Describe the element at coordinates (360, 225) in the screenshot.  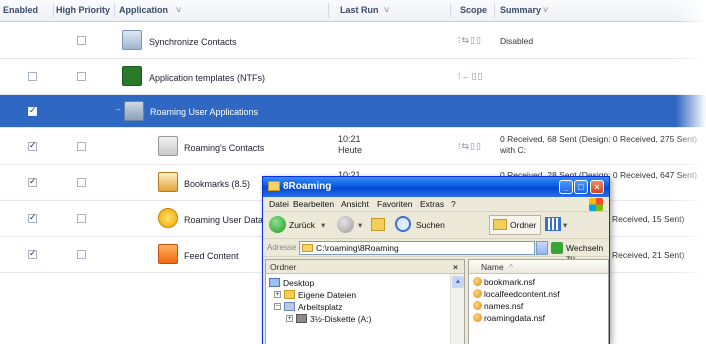
I see `forward-dropdown-icon: ▾` at that location.